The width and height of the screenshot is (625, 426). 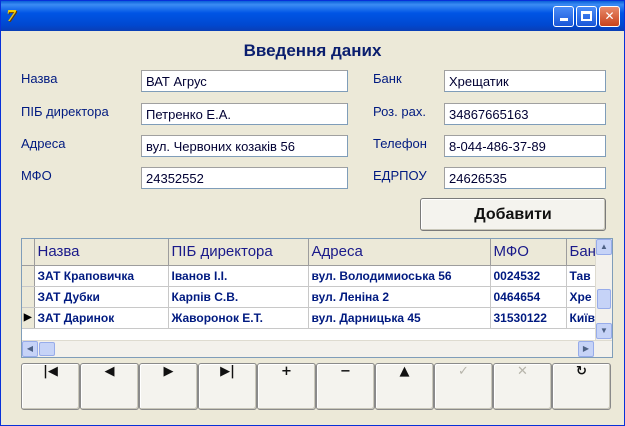 I want to click on close-button: ✕, so click(x=609, y=16).